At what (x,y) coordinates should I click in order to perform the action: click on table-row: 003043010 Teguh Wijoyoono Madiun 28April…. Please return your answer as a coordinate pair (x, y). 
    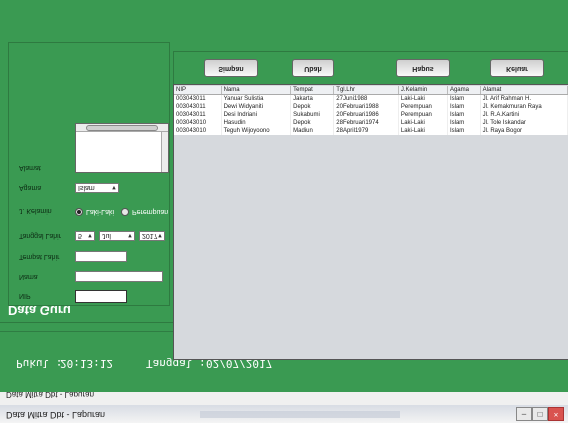
    Looking at the image, I should click on (371, 131).